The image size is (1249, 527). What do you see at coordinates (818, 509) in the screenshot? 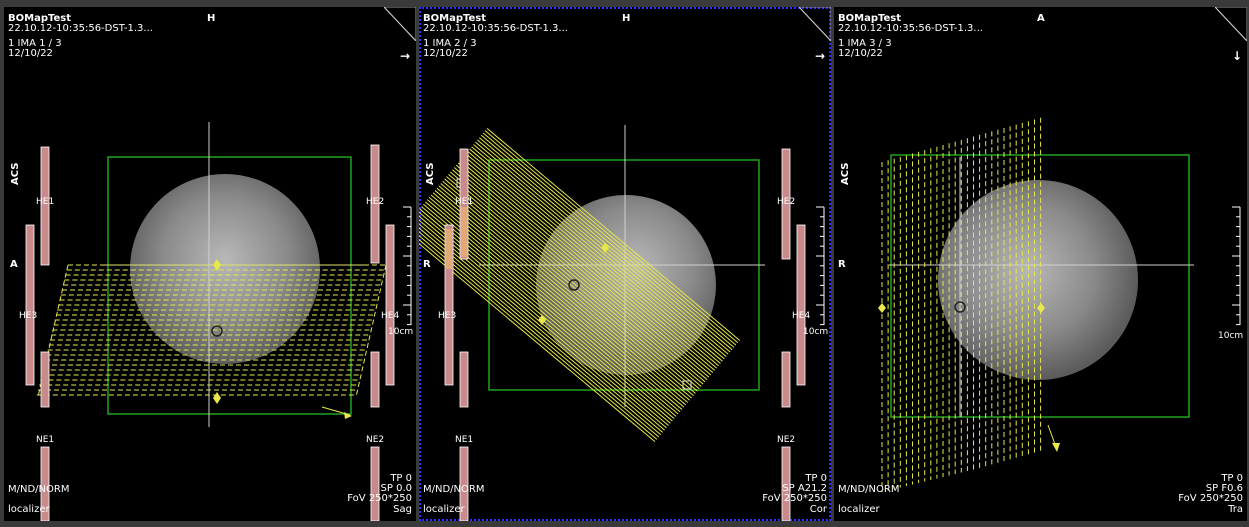
I see `plane-label: Cor` at bounding box center [818, 509].